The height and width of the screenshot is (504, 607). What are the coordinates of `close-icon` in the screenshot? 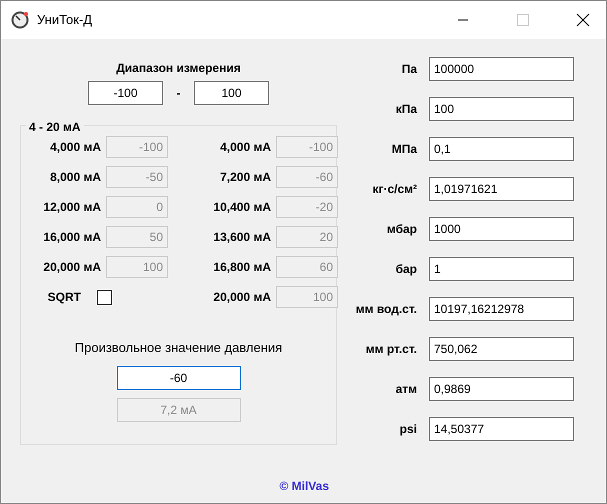 It's located at (583, 20).